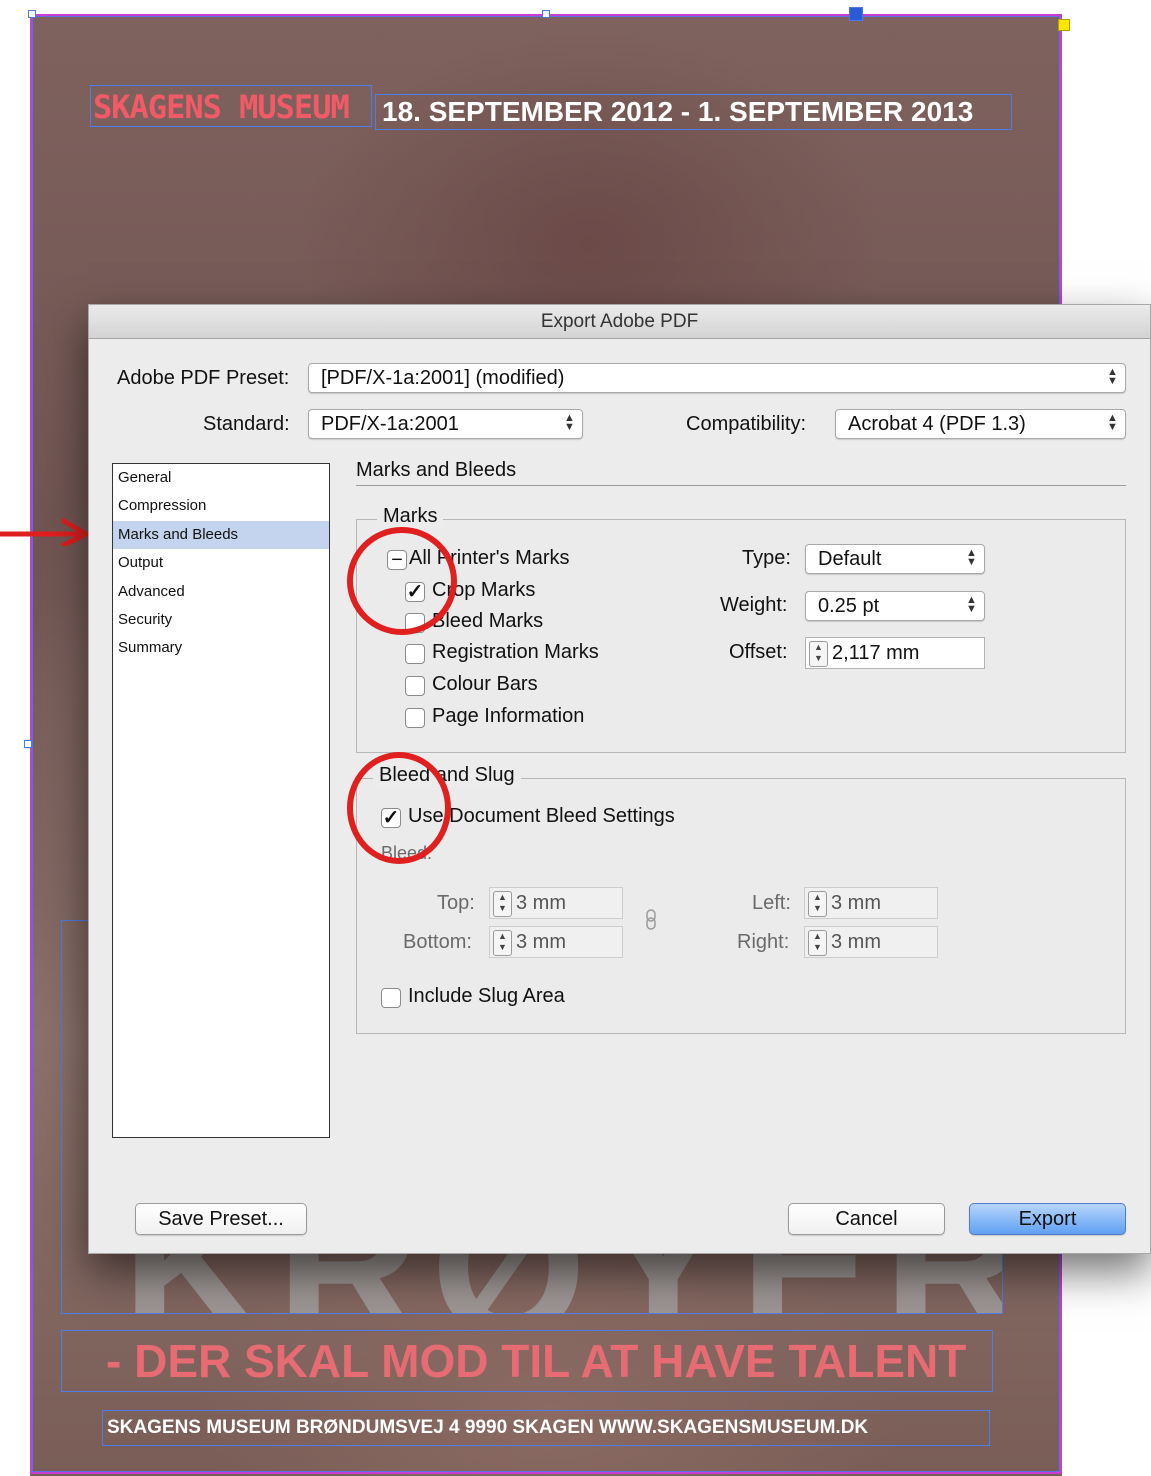  I want to click on bleed-label: Bleed:, so click(407, 853).